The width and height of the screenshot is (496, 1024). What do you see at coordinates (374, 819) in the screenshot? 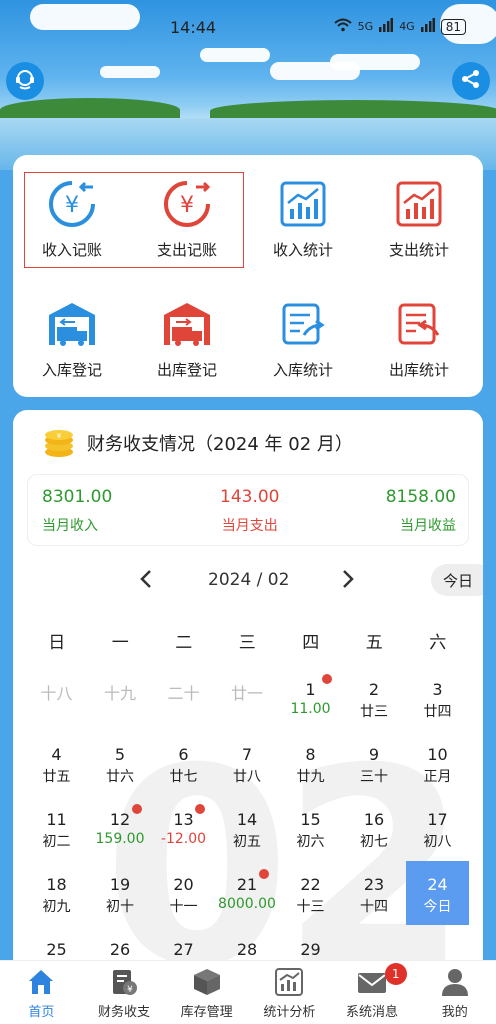
I see `day-number: 16` at bounding box center [374, 819].